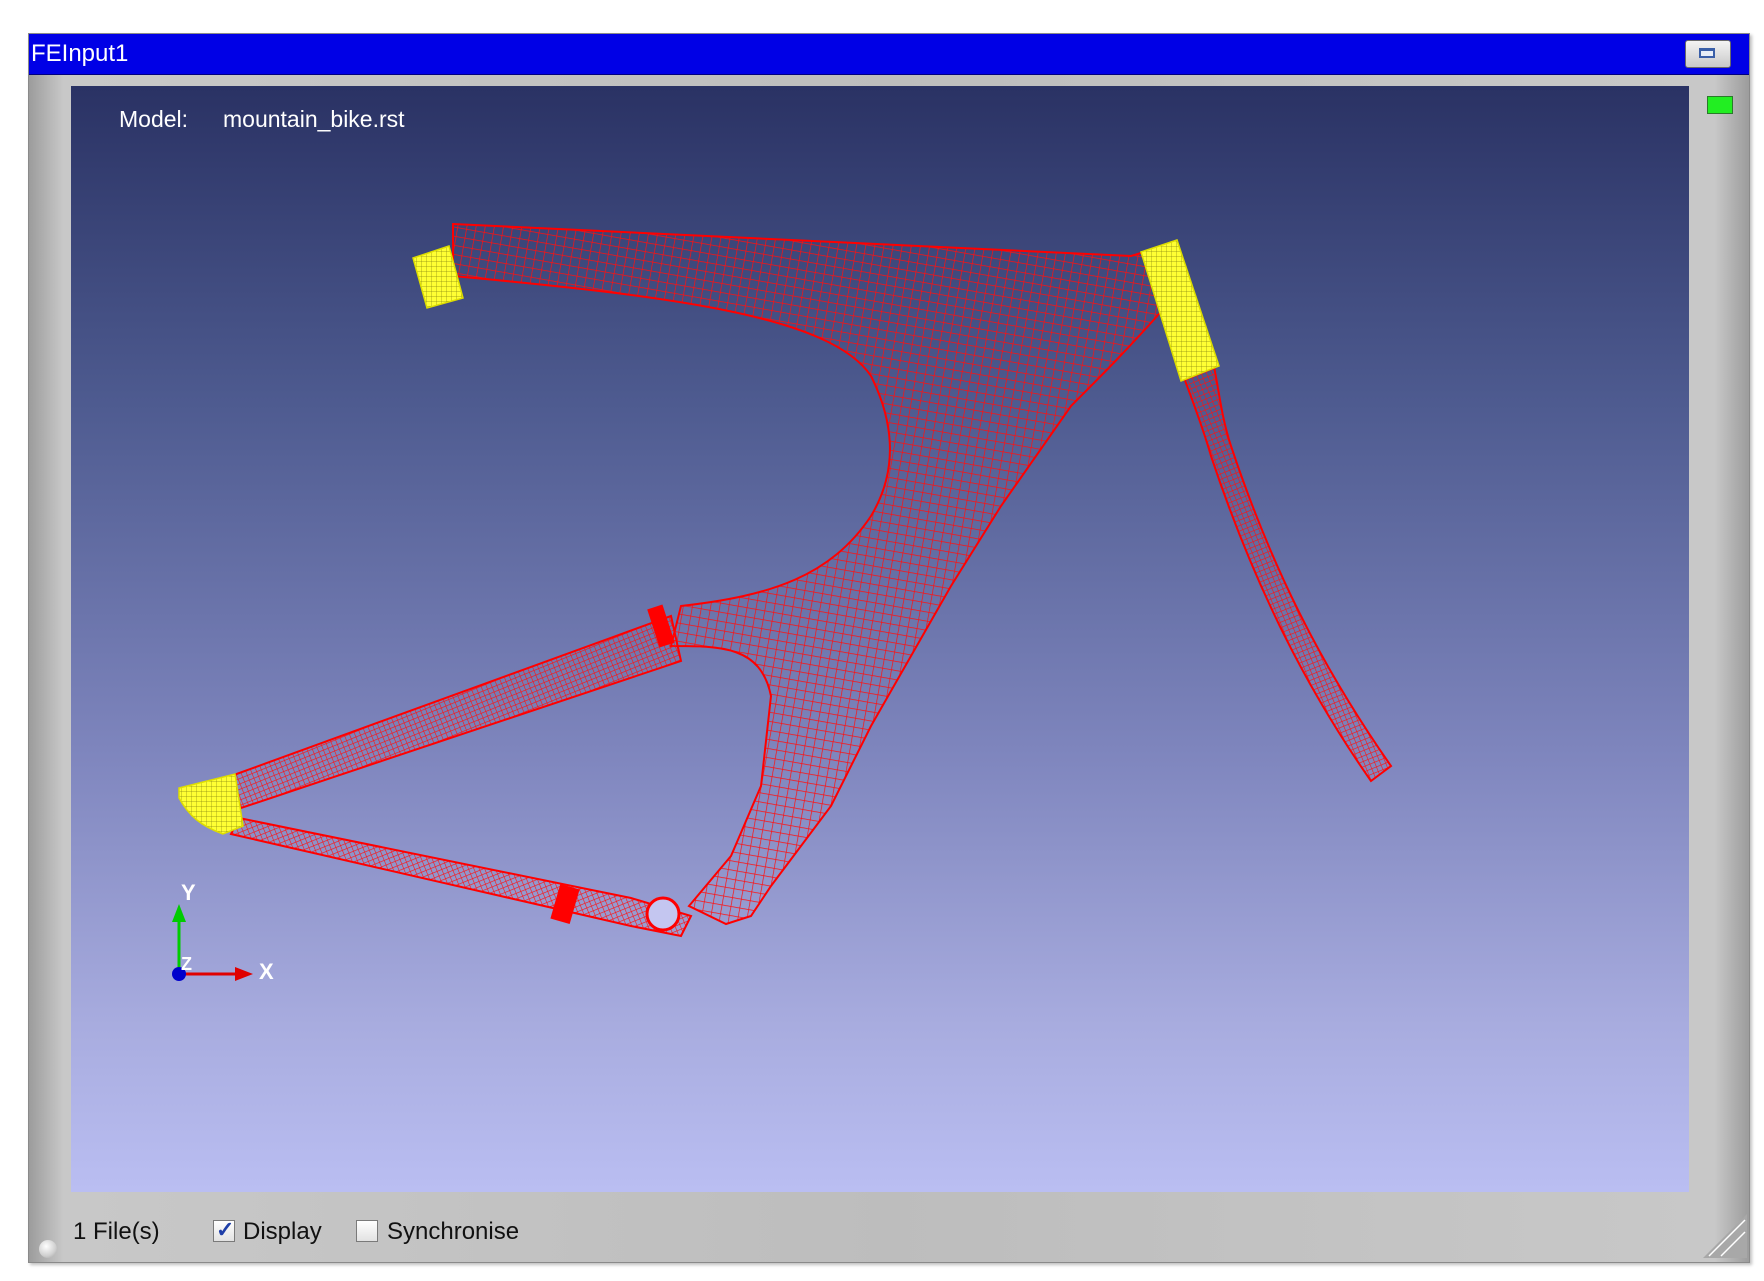 The image size is (1764, 1281). I want to click on restore-icon, so click(1707, 53).